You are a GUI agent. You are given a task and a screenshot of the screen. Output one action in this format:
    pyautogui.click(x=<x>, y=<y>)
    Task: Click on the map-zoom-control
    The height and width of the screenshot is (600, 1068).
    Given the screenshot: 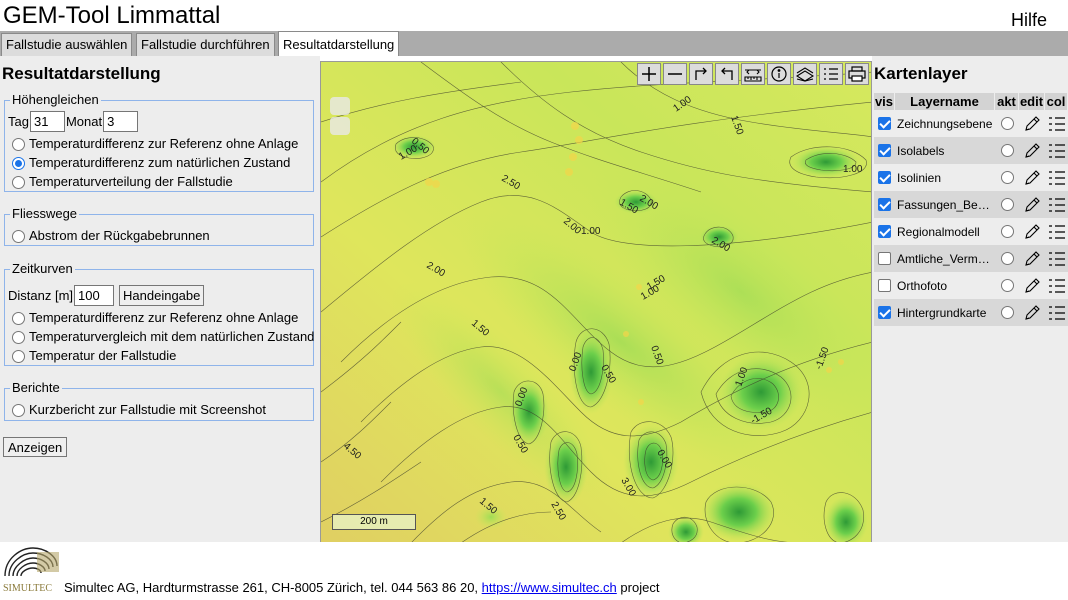 What is the action you would take?
    pyautogui.click(x=340, y=116)
    